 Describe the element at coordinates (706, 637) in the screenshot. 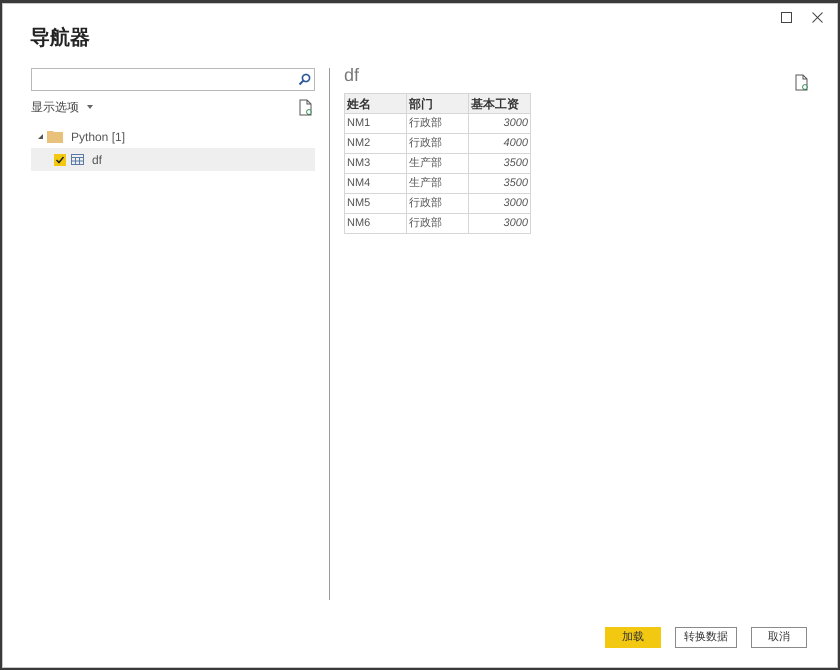

I see `dialog-button: 转换数据` at that location.